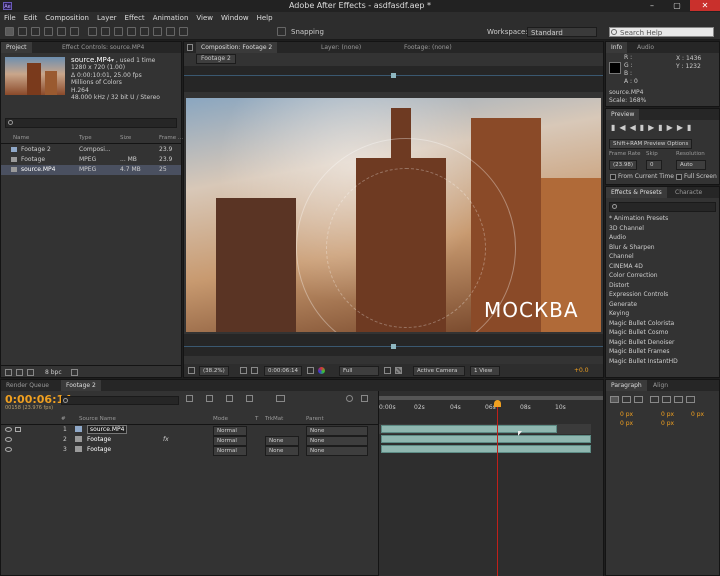  Describe the element at coordinates (337, 451) in the screenshot. I see `parent-select: None` at that location.